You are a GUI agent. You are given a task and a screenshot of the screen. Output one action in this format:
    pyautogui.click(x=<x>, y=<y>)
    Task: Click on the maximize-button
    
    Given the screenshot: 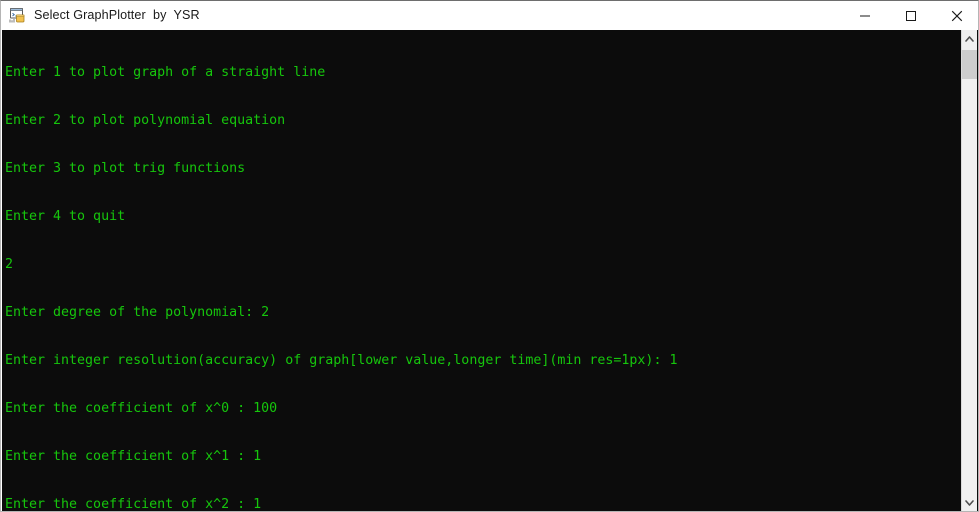 What is the action you would take?
    pyautogui.click(x=911, y=15)
    